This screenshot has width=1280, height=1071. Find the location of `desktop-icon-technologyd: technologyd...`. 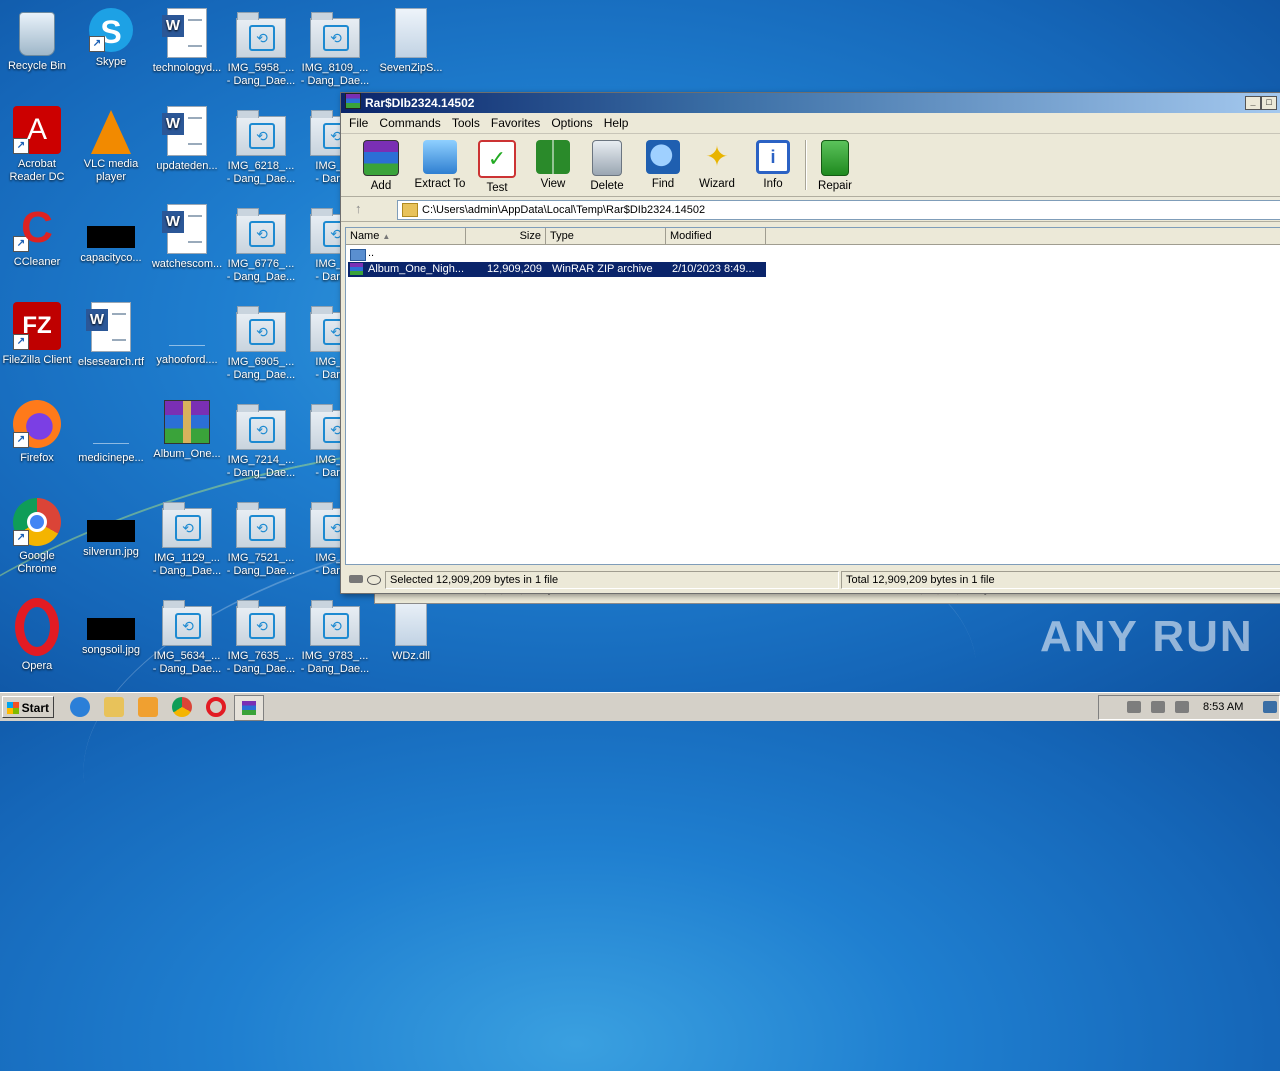

desktop-icon-technologyd: technologyd... is located at coordinates (187, 41).